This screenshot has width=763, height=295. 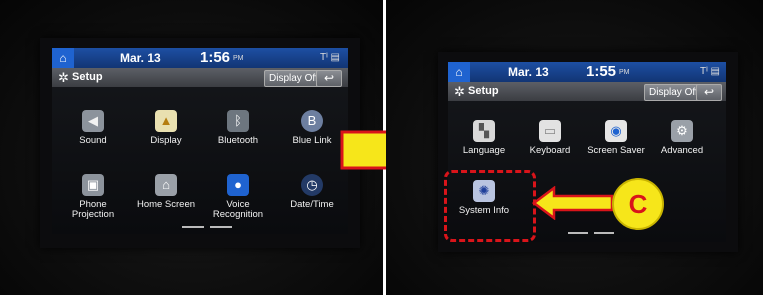 I want to click on status-time: 1:55, so click(x=601, y=71).